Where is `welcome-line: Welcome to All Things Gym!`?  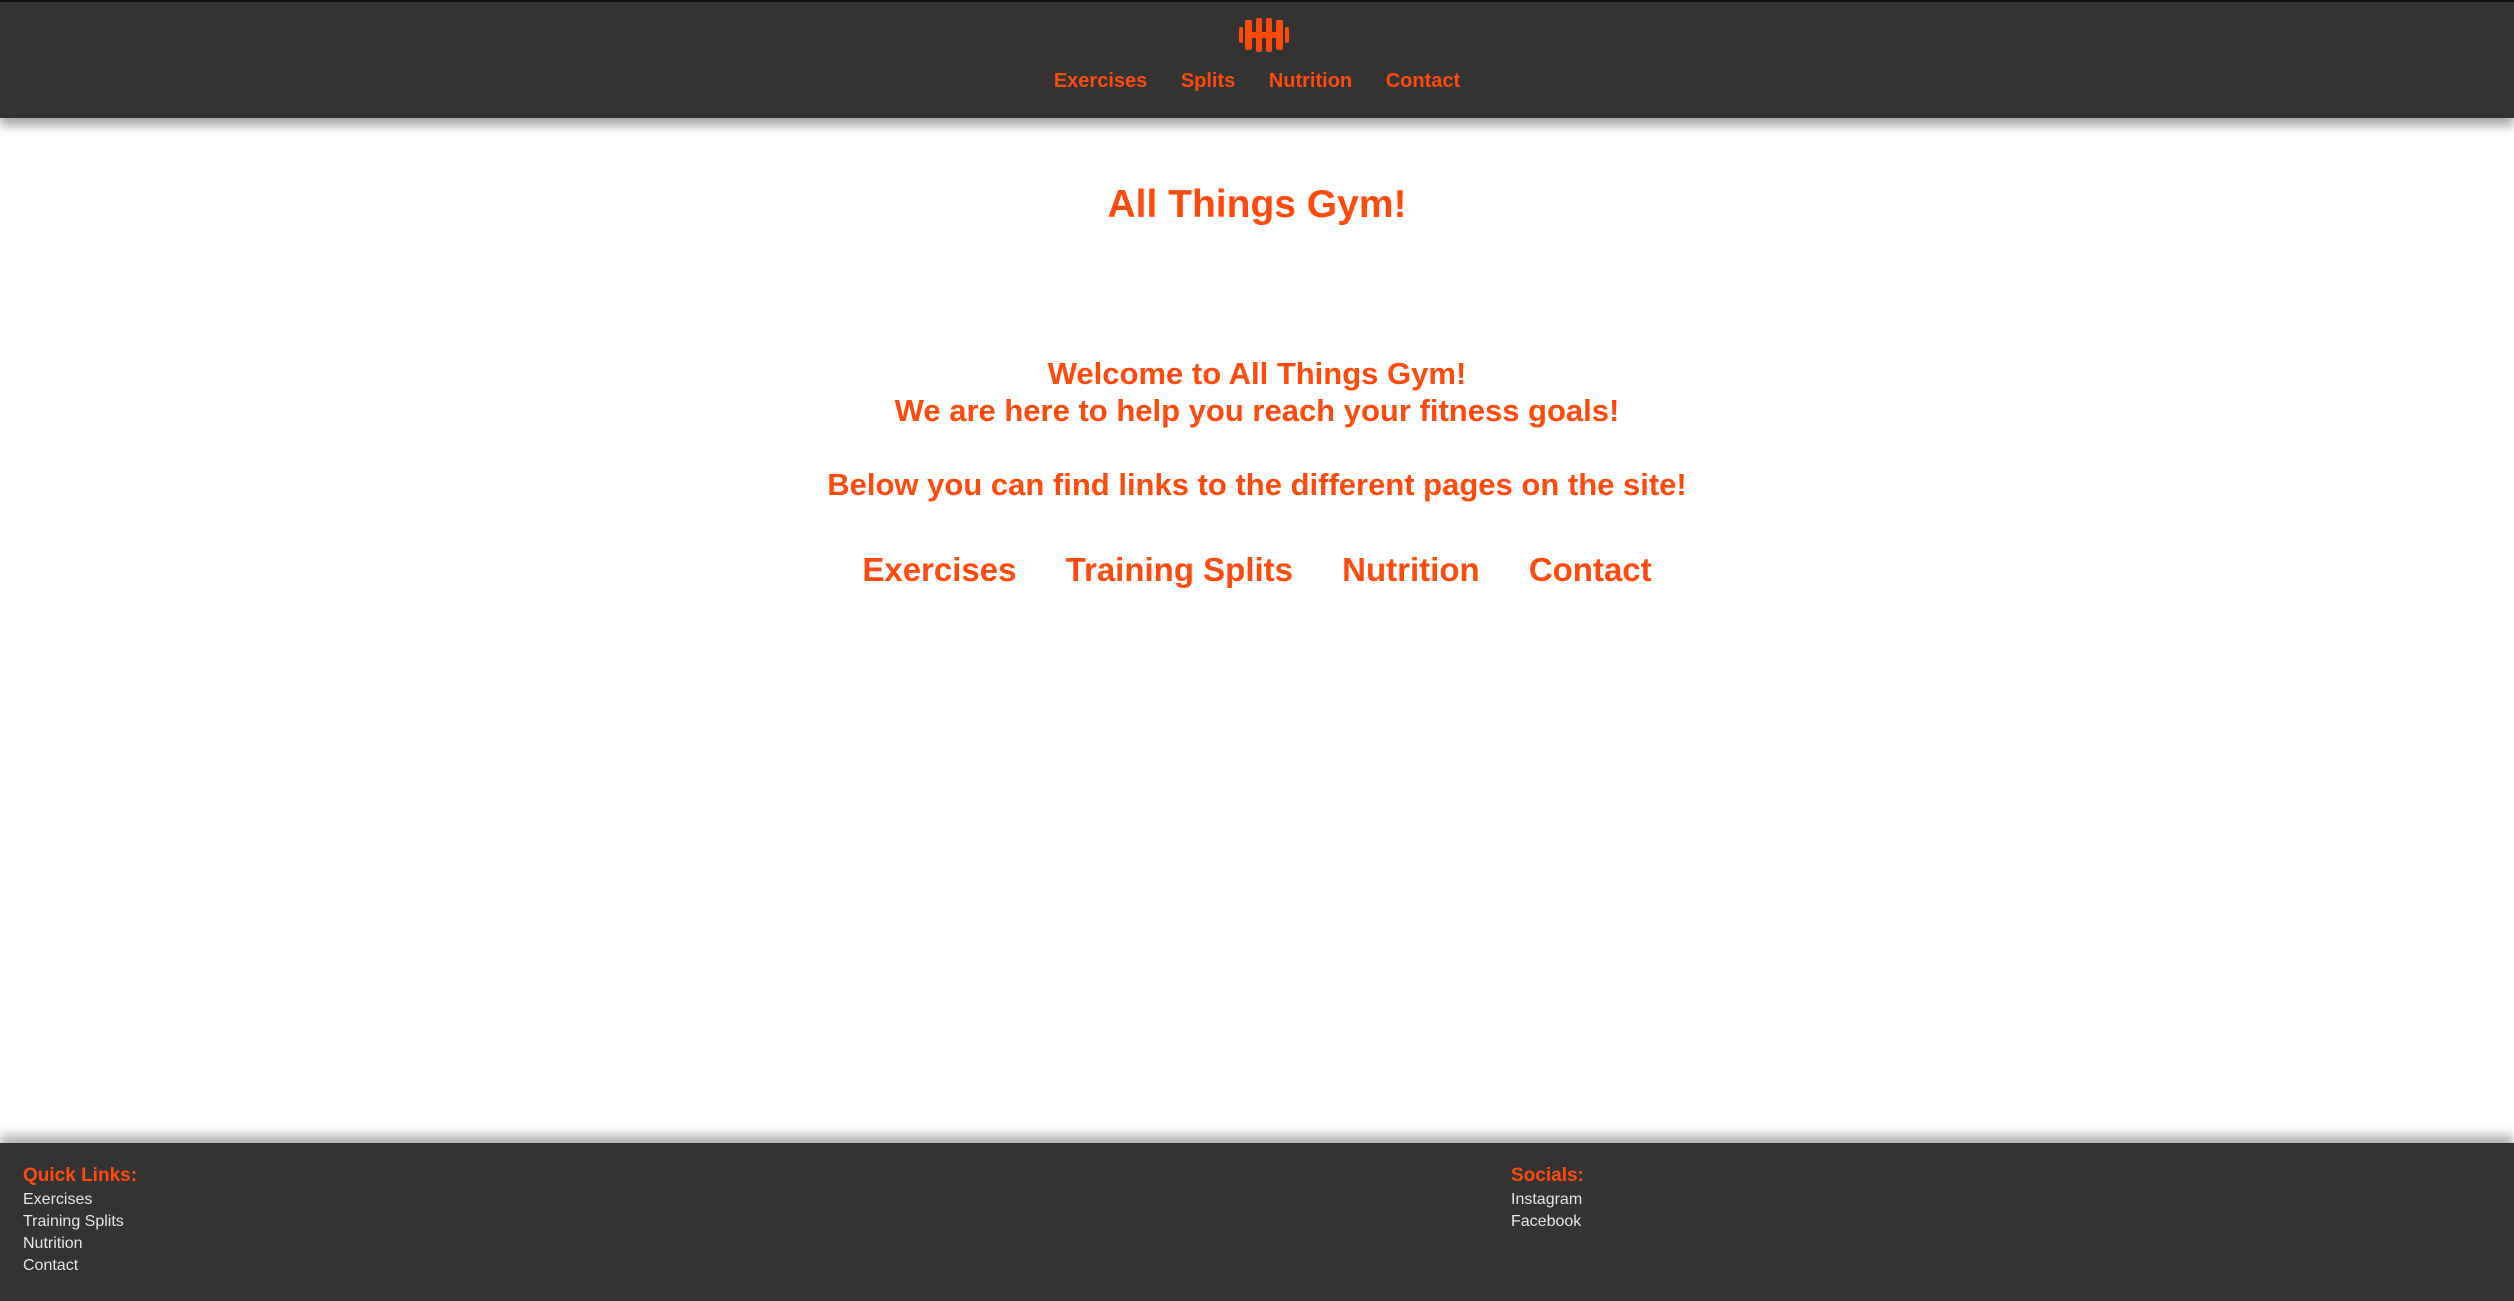
welcome-line: Welcome to All Things Gym! is located at coordinates (1257, 373).